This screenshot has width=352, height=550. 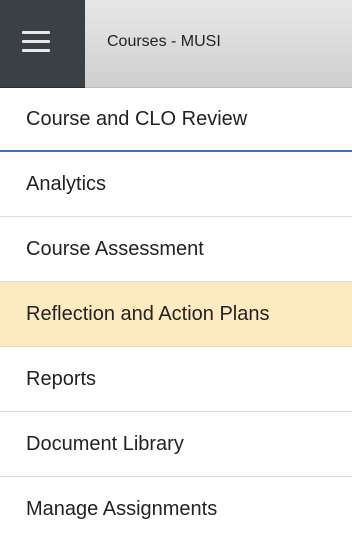 I want to click on hamburger-menu-icon, so click(x=36, y=41).